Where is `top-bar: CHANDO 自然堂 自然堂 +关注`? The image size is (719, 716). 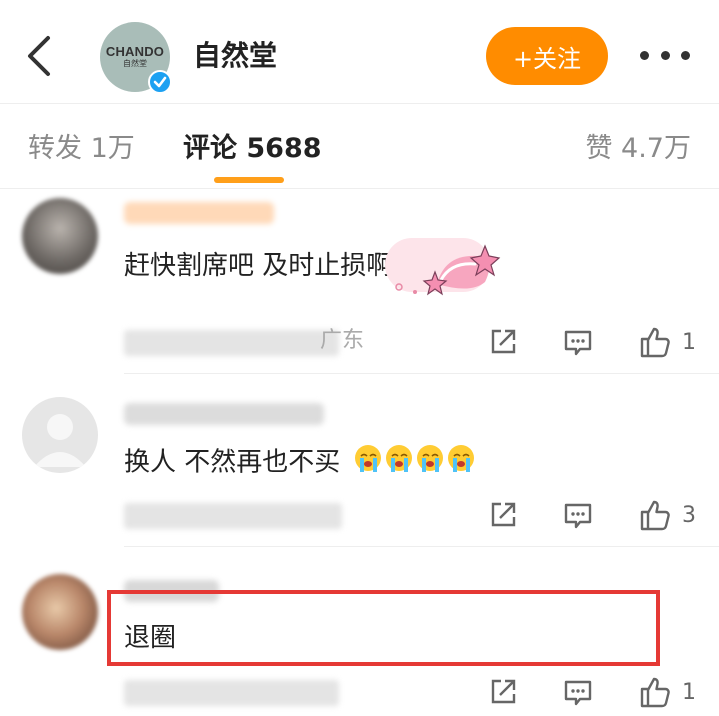
top-bar: CHANDO 自然堂 自然堂 +关注 is located at coordinates (359, 52).